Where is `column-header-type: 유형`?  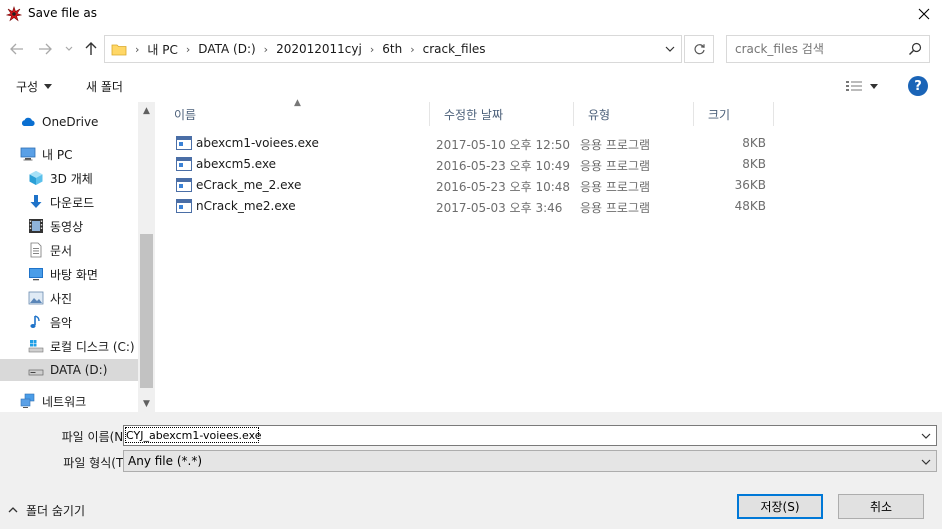 column-header-type: 유형 is located at coordinates (634, 114).